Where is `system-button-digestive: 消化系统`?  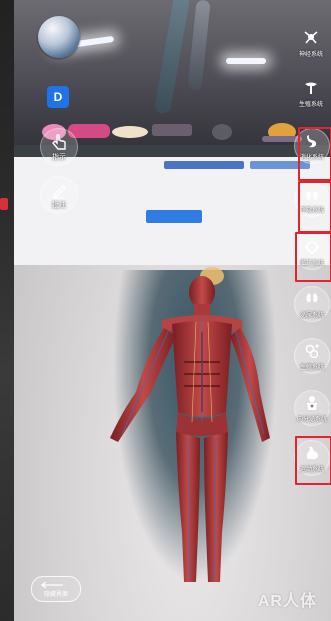
system-button-digestive: 消化系统 is located at coordinates (312, 146).